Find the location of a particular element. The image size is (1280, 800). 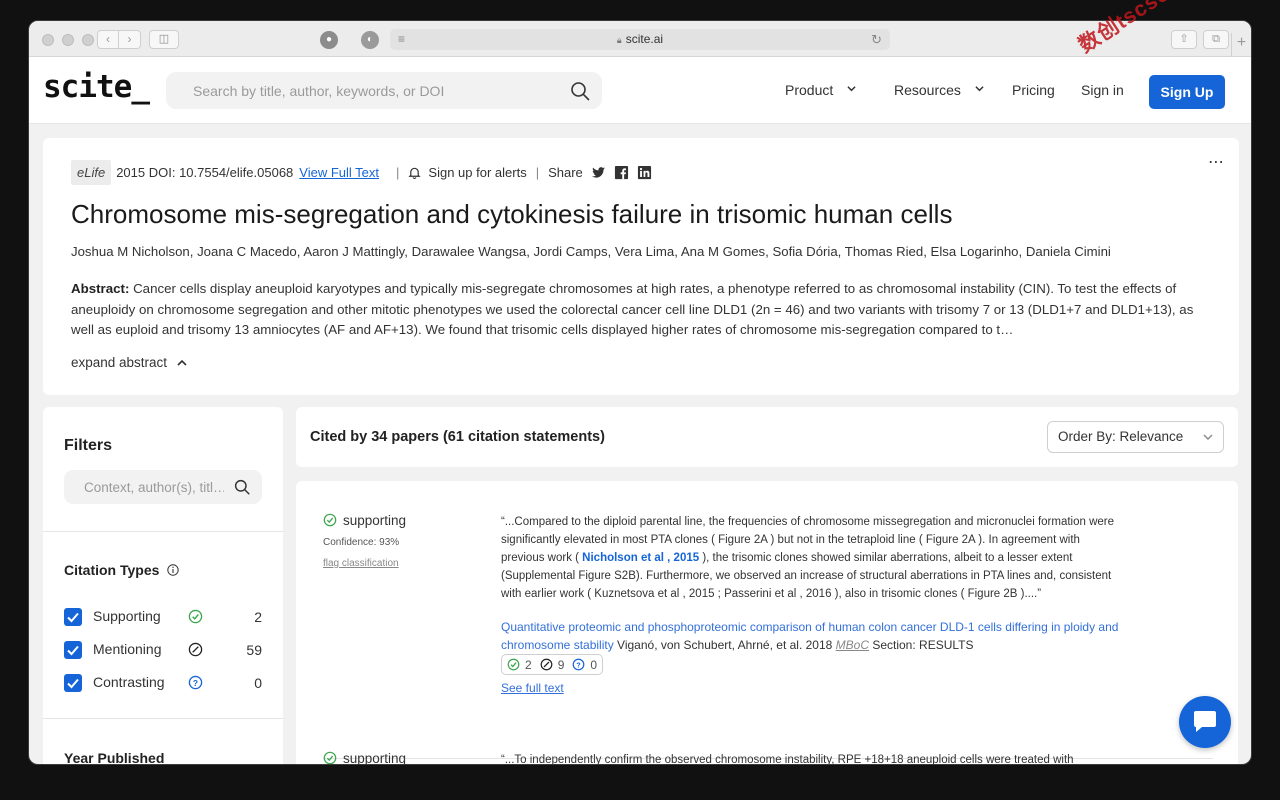

citation-types-label: Citation Types is located at coordinates (112, 570).